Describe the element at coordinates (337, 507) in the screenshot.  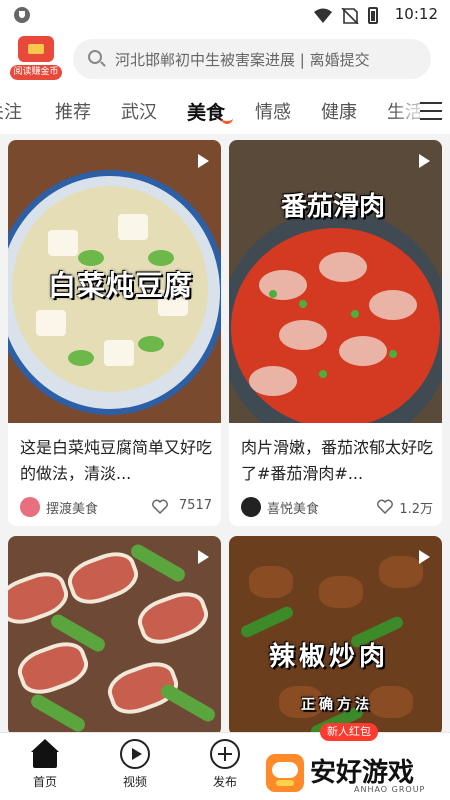
I see `card-footer: 喜悦美食 1.2万` at that location.